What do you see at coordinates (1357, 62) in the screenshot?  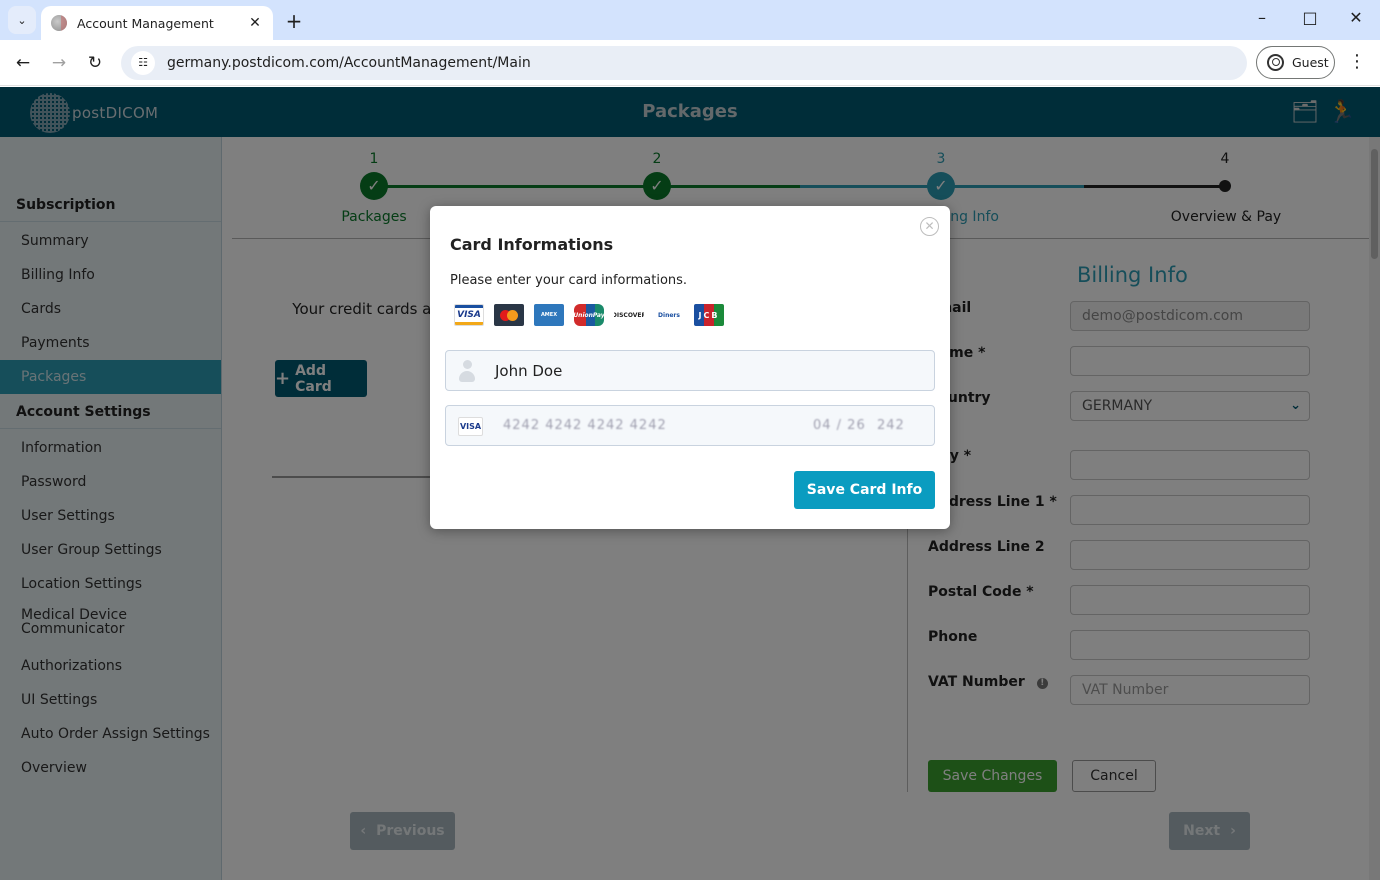 I see `more-menu-icon: ⋮` at bounding box center [1357, 62].